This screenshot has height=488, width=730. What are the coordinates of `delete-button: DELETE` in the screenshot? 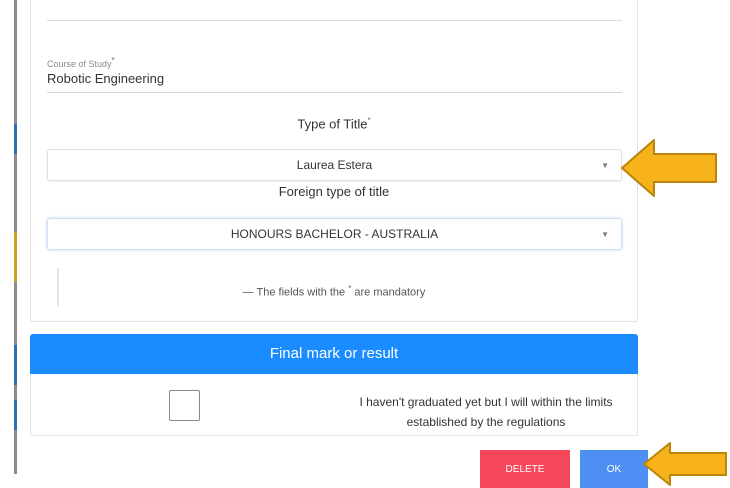 It's located at (525, 469).